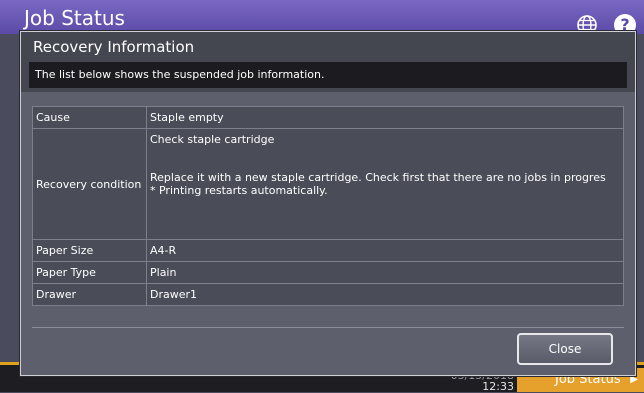 The height and width of the screenshot is (393, 644). Describe the element at coordinates (89, 250) in the screenshot. I see `paper-size-label: Paper Size` at that location.